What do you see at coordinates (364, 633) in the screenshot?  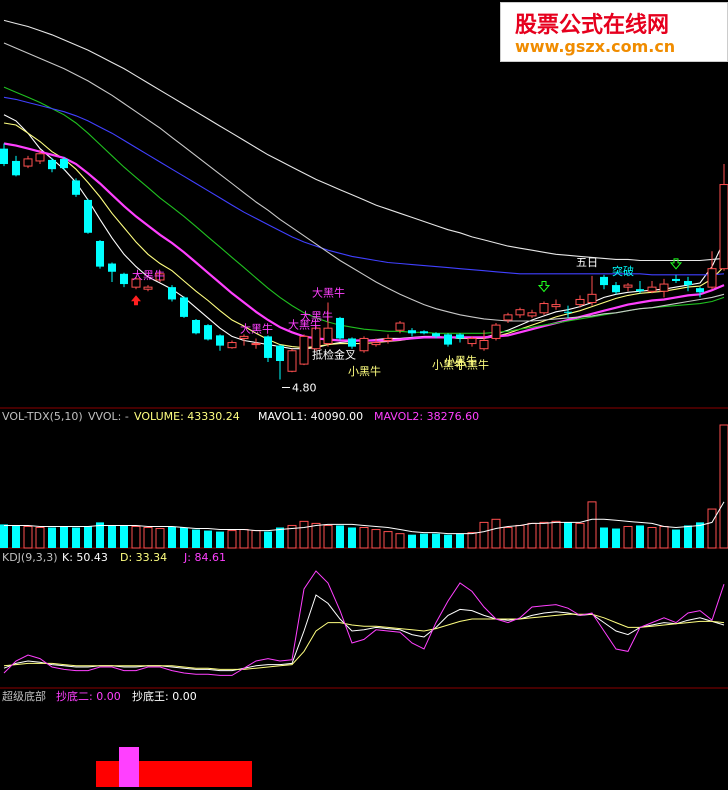 I see `kdj-k-line` at bounding box center [364, 633].